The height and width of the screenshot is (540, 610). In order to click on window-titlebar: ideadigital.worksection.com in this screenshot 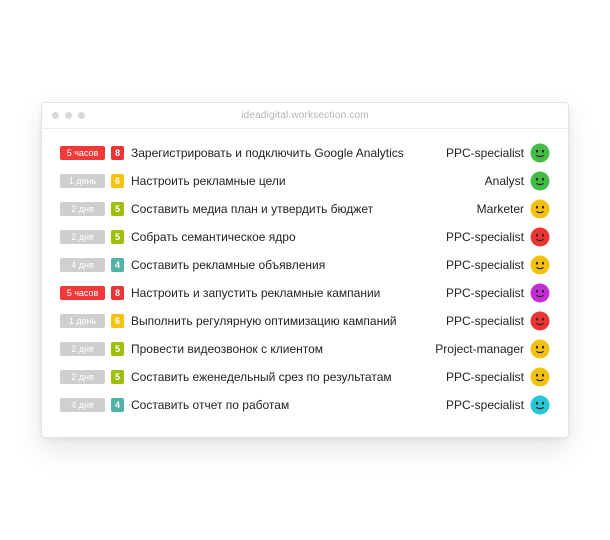, I will do `click(305, 116)`.